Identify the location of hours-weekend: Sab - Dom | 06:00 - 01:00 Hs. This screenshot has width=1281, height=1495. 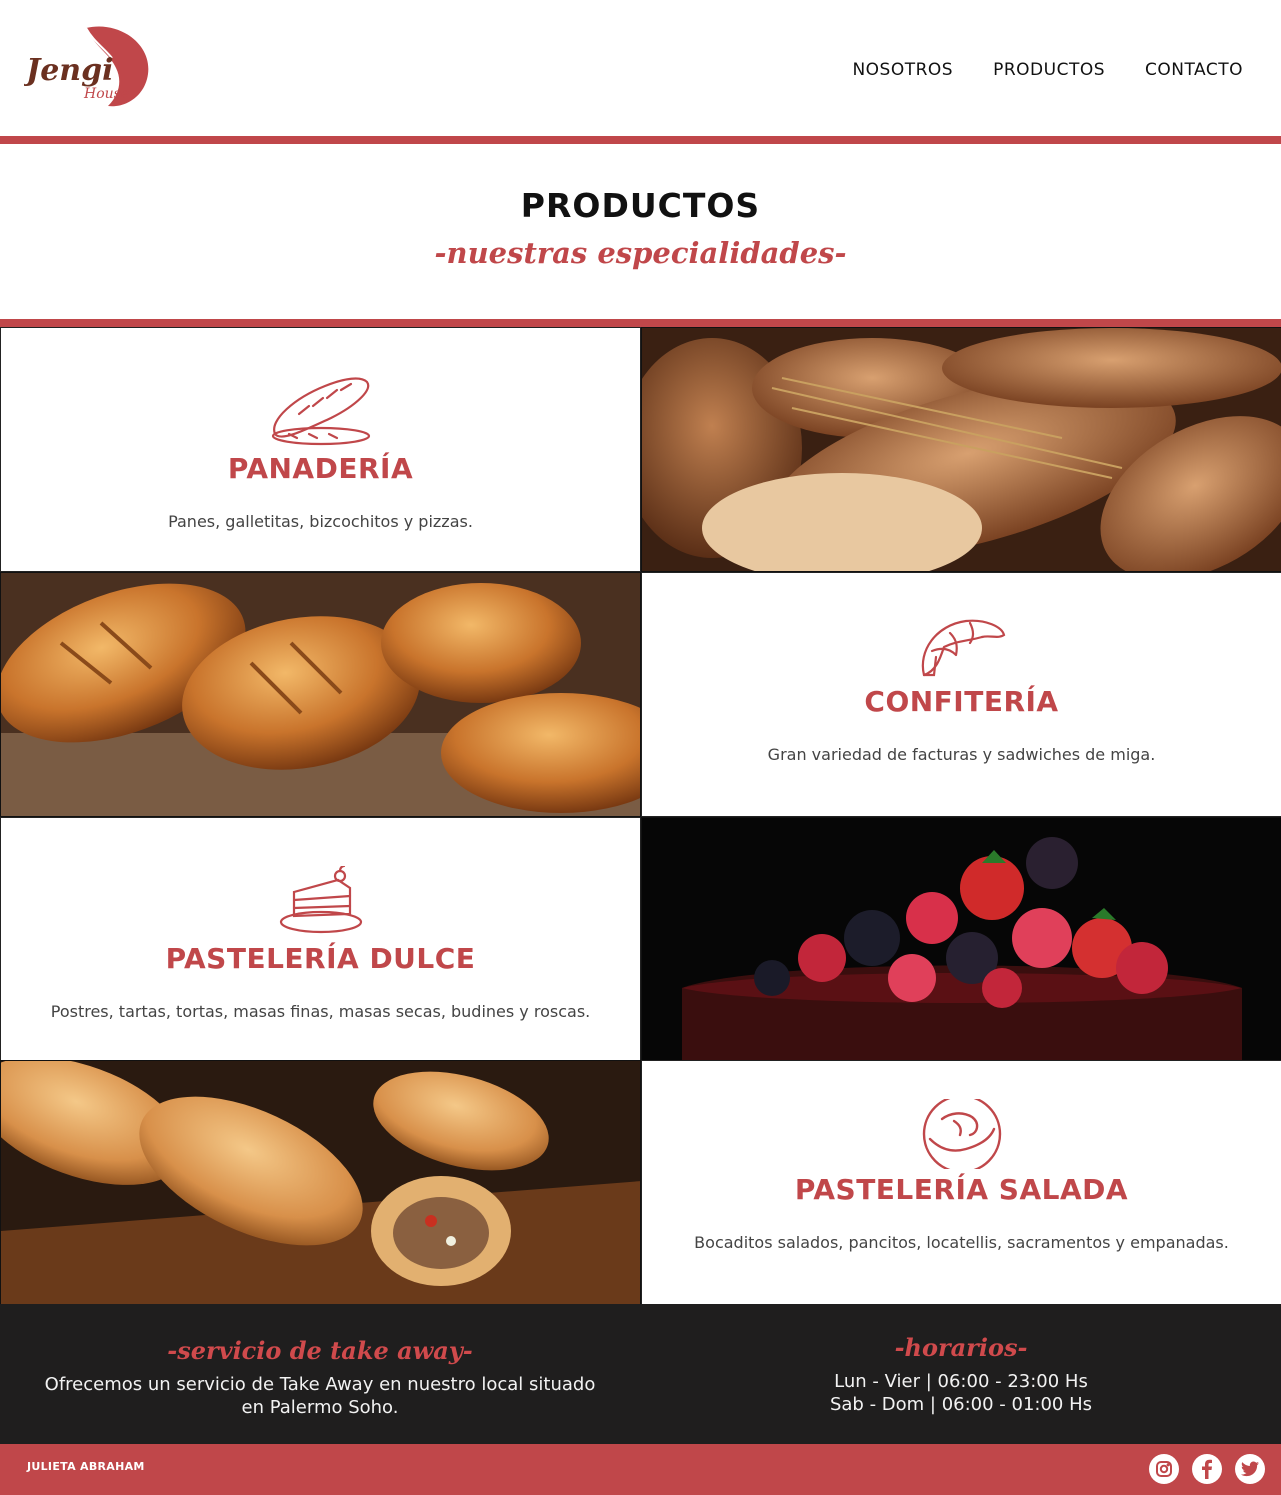
(961, 1404).